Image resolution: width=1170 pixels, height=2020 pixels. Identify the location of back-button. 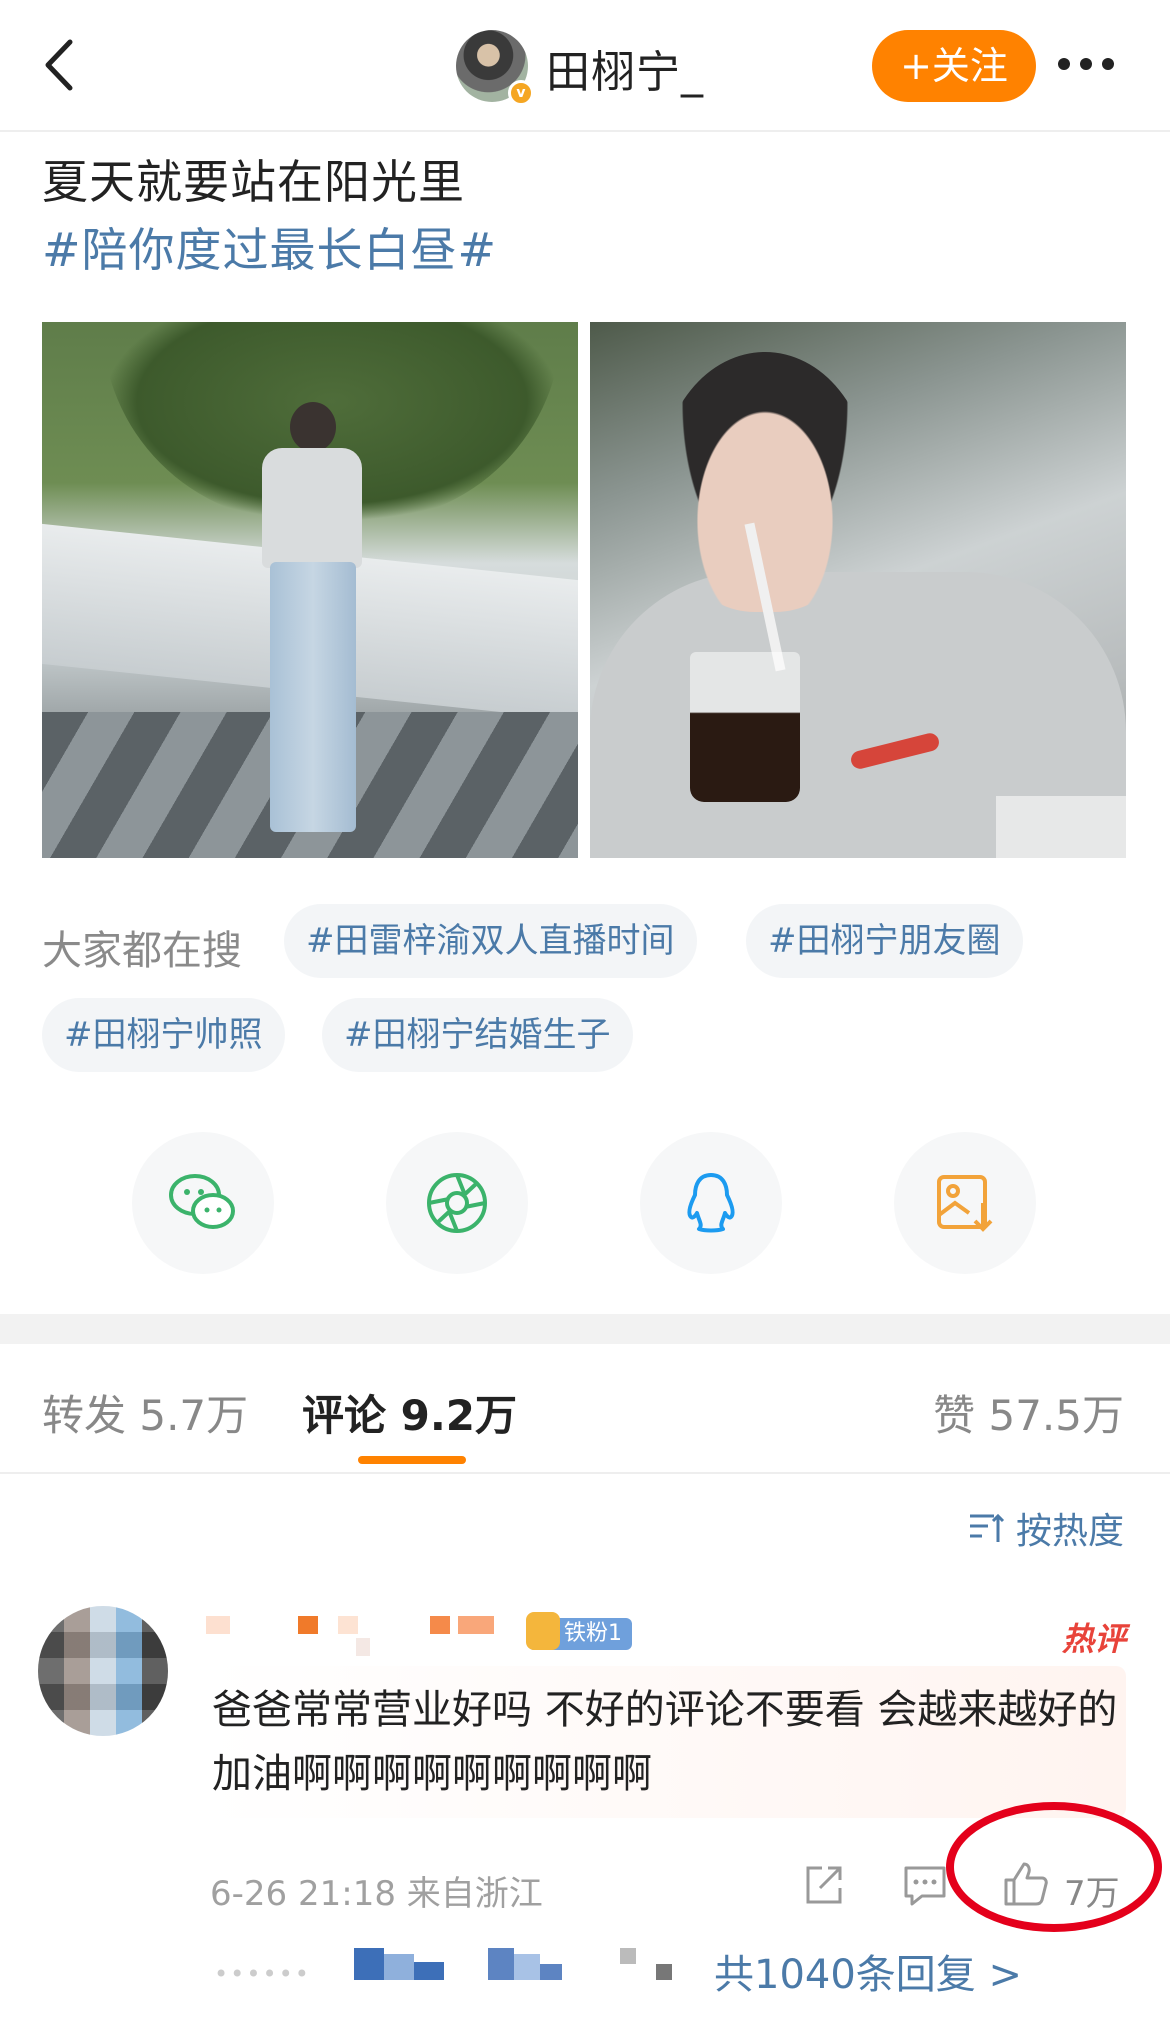
(65, 65).